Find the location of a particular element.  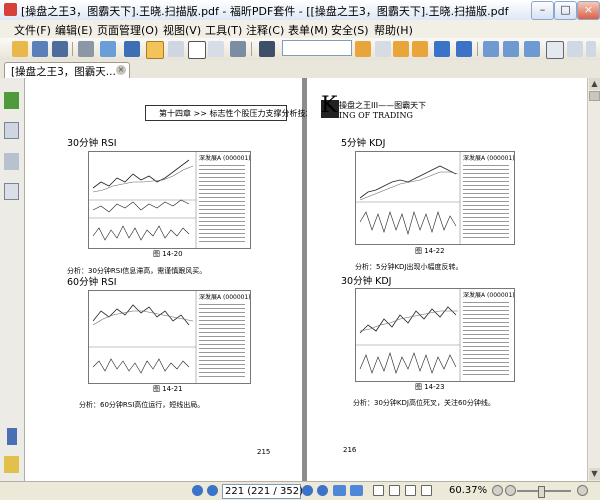

next-view-icon is located at coordinates (356, 490).